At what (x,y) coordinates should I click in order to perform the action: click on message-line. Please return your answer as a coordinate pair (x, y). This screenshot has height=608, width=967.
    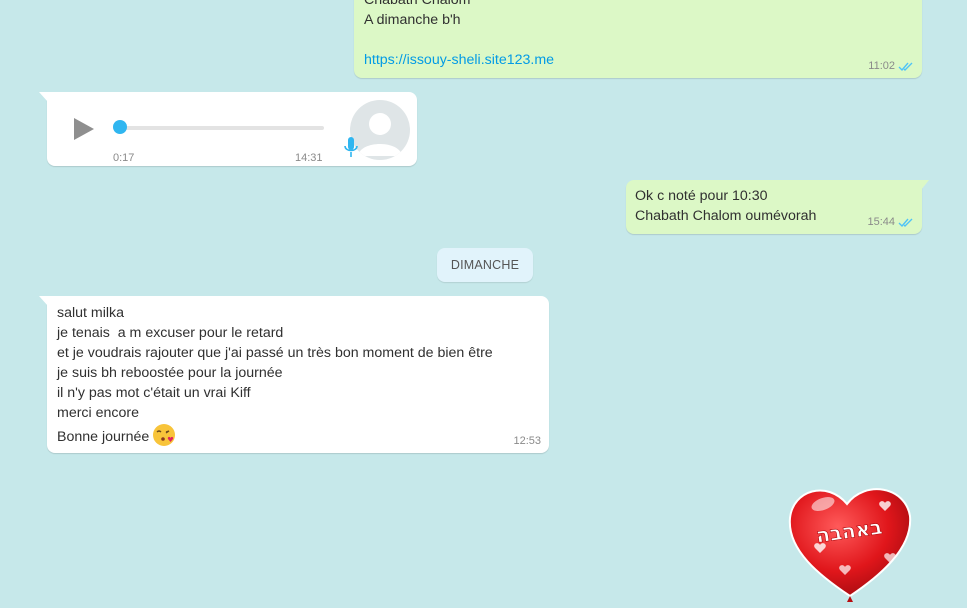
    Looking at the image, I should click on (638, 40).